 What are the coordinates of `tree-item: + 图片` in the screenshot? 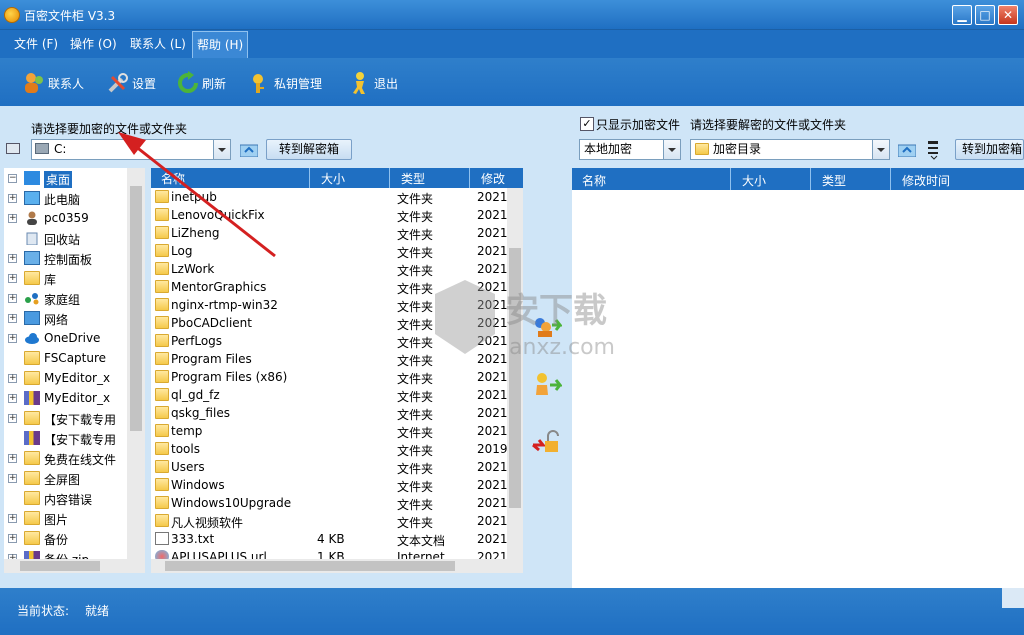 It's located at (65, 518).